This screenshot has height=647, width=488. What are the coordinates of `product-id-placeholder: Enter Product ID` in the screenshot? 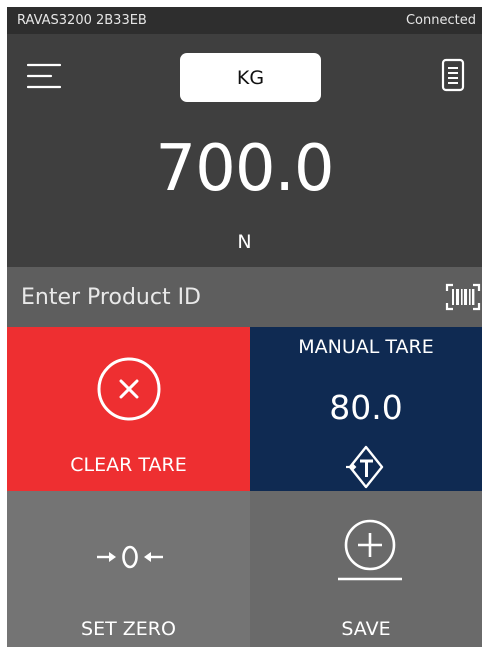 It's located at (111, 297).